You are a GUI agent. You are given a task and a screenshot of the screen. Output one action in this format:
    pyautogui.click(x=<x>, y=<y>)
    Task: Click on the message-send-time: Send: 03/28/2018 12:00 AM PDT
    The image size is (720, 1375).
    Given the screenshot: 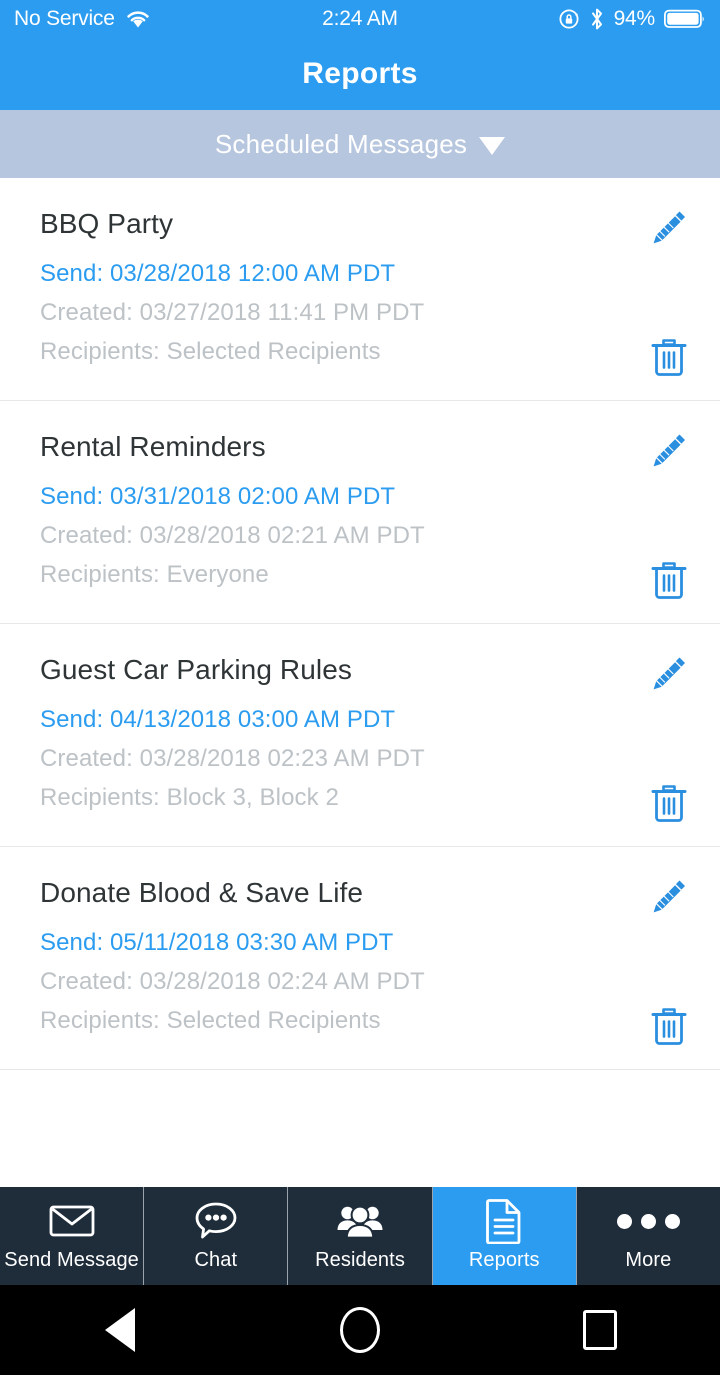 What is the action you would take?
    pyautogui.click(x=218, y=273)
    